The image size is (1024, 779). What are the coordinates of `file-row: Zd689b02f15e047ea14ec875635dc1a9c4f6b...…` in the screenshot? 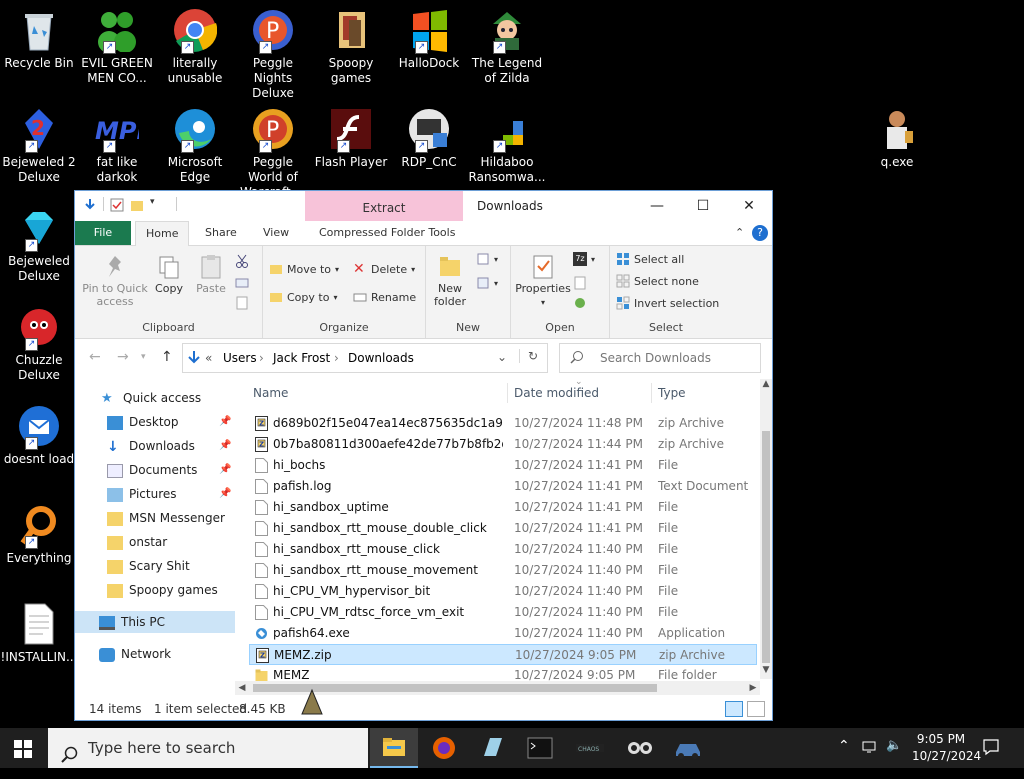 It's located at (503, 423).